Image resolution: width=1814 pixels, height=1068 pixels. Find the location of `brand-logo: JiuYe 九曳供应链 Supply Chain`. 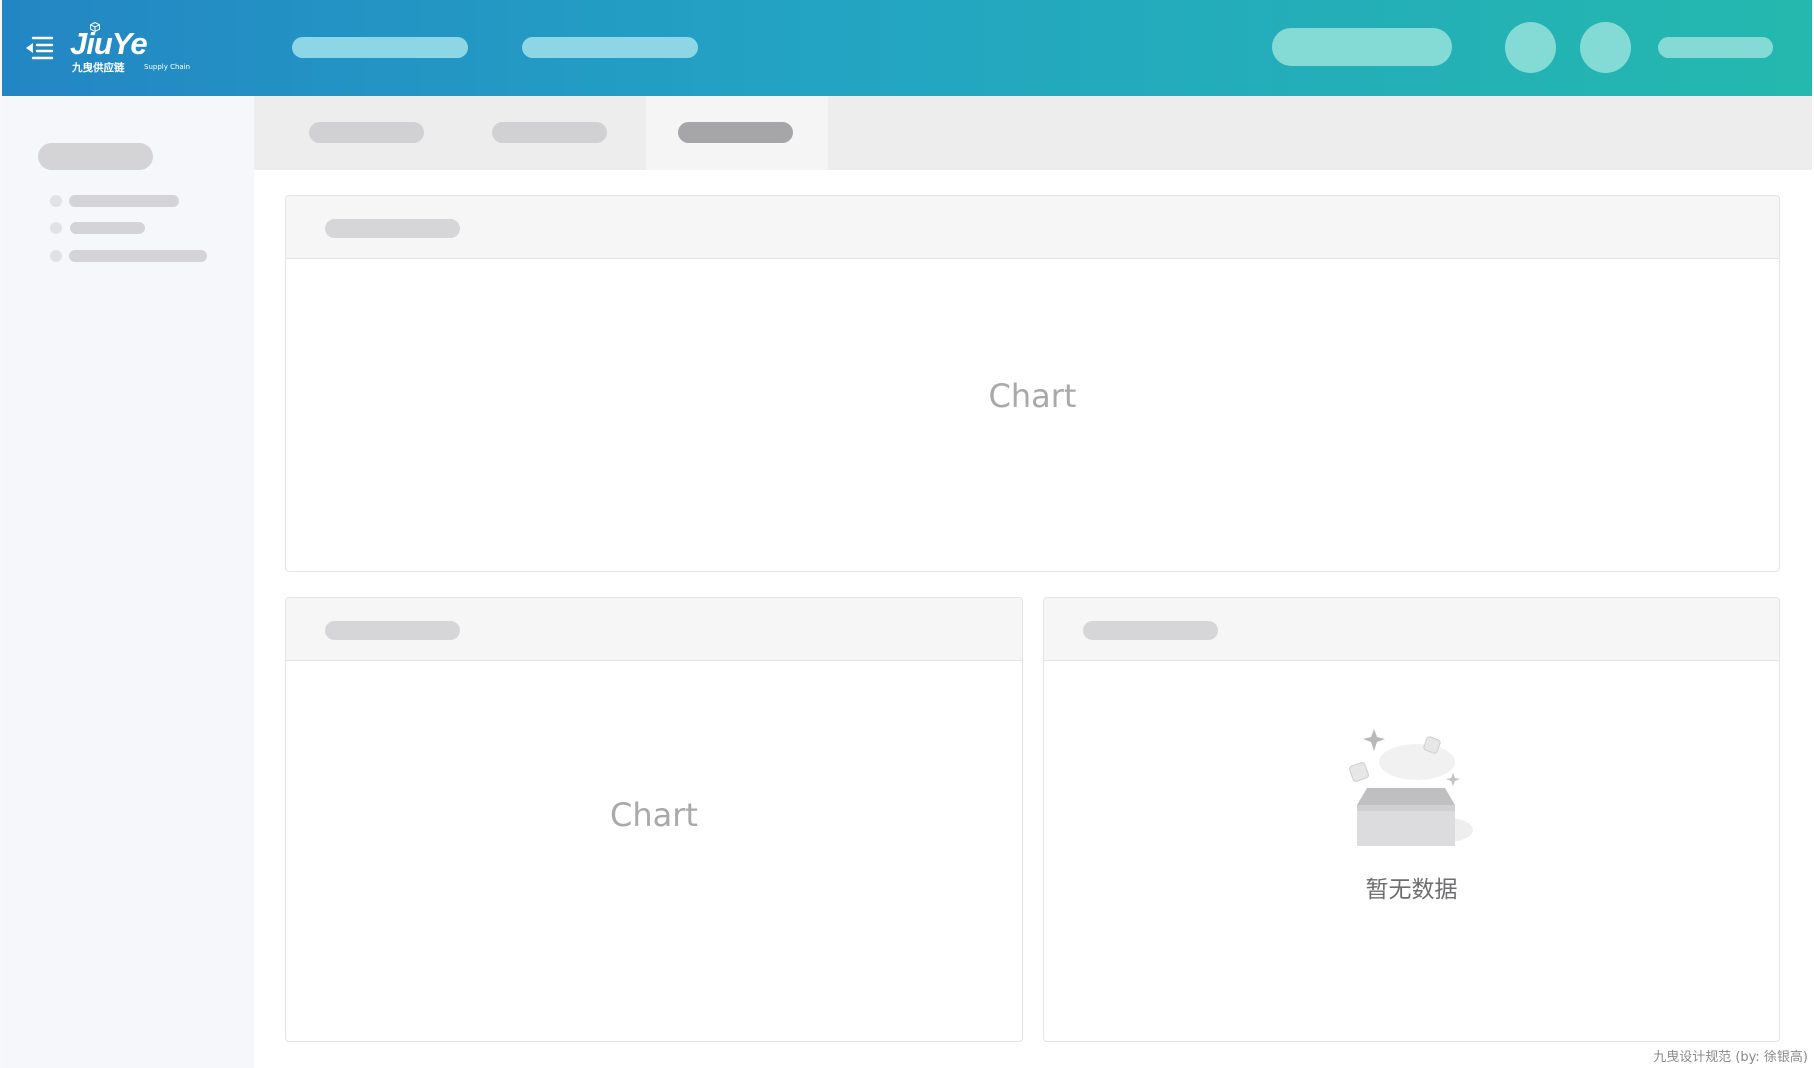

brand-logo: JiuYe 九曳供应链 Supply Chain is located at coordinates (134, 50).